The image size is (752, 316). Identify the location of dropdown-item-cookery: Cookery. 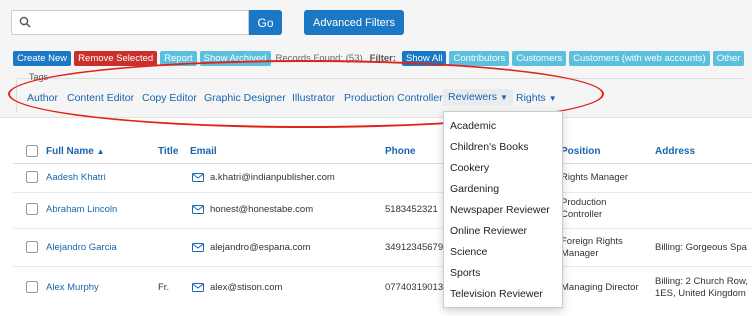
(503, 168).